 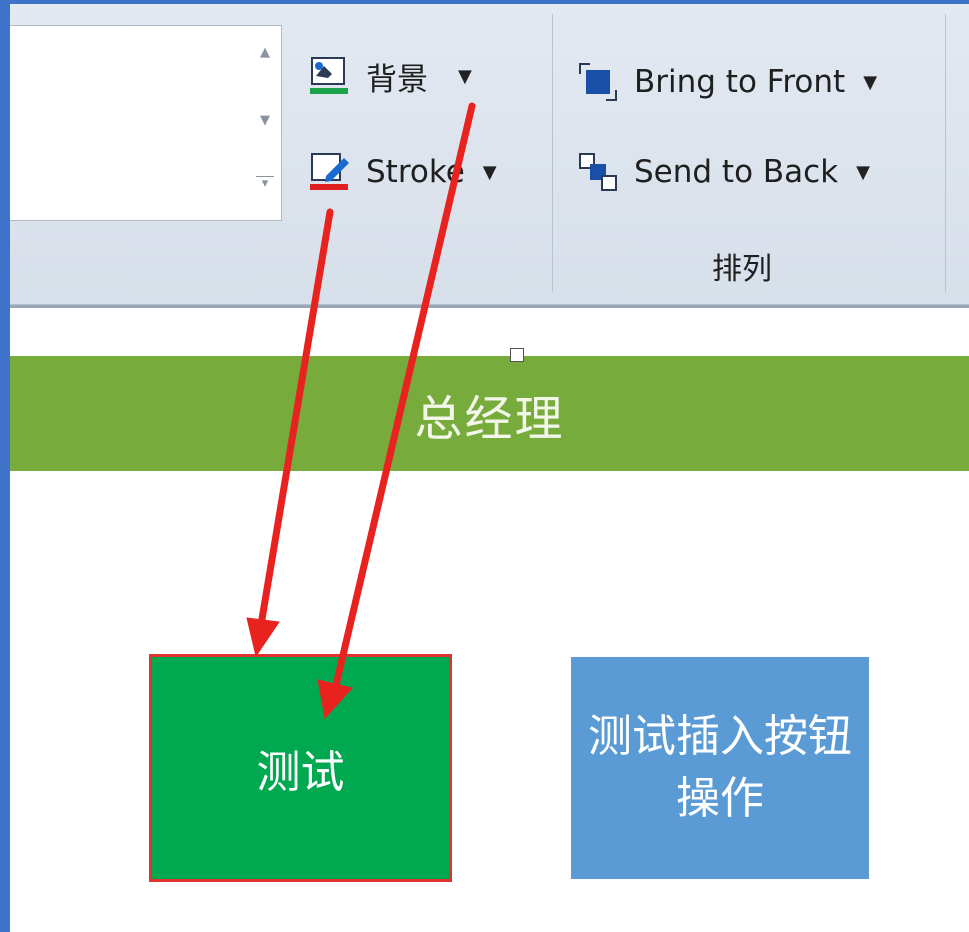 I want to click on stroke-button: Stroke ▼, so click(x=402, y=172).